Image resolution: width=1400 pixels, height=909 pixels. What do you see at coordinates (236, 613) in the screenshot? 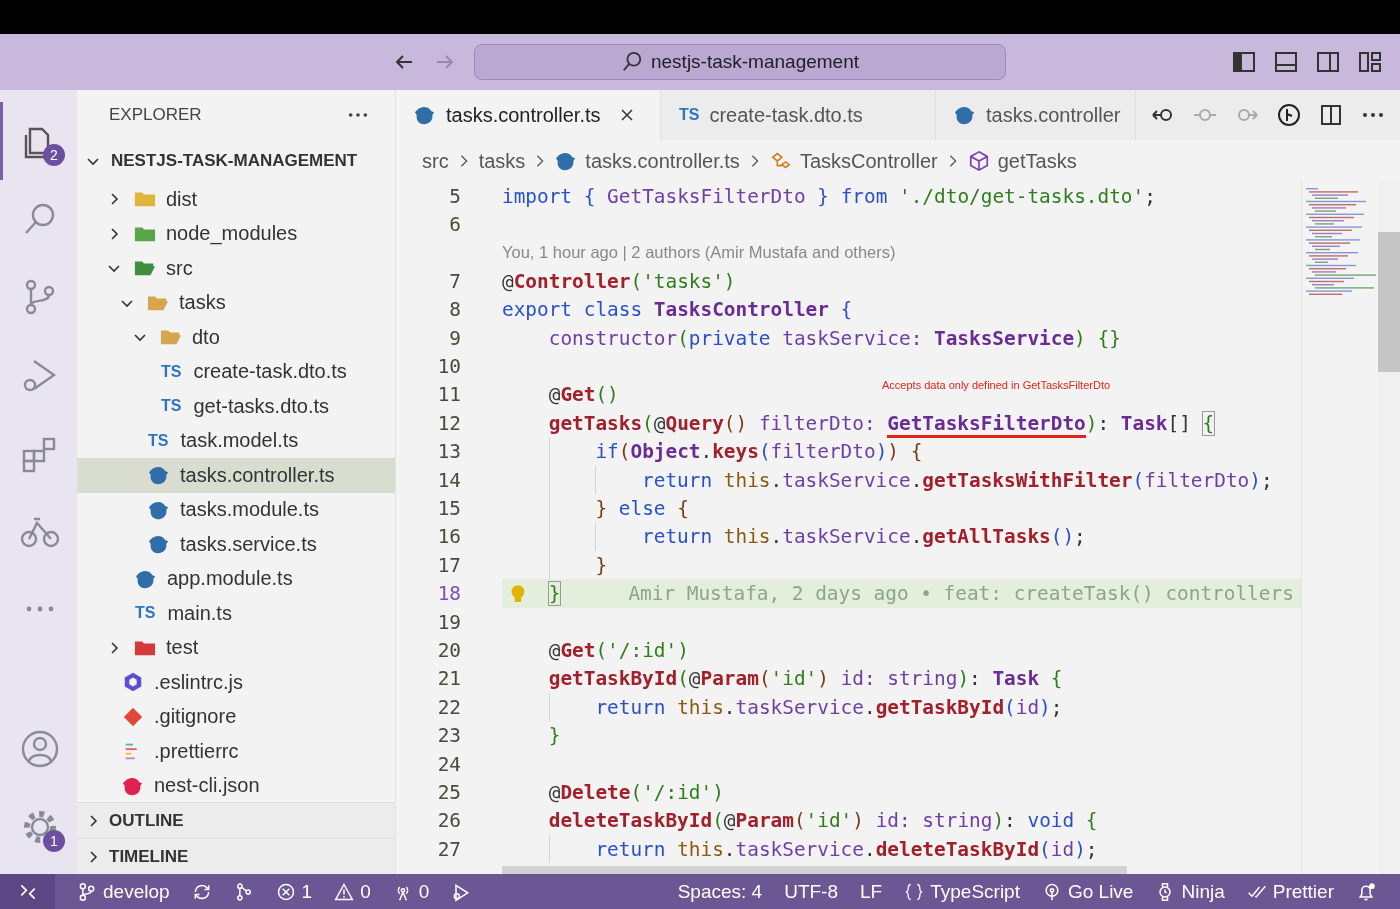
I see `tree-item: TS main.ts` at bounding box center [236, 613].